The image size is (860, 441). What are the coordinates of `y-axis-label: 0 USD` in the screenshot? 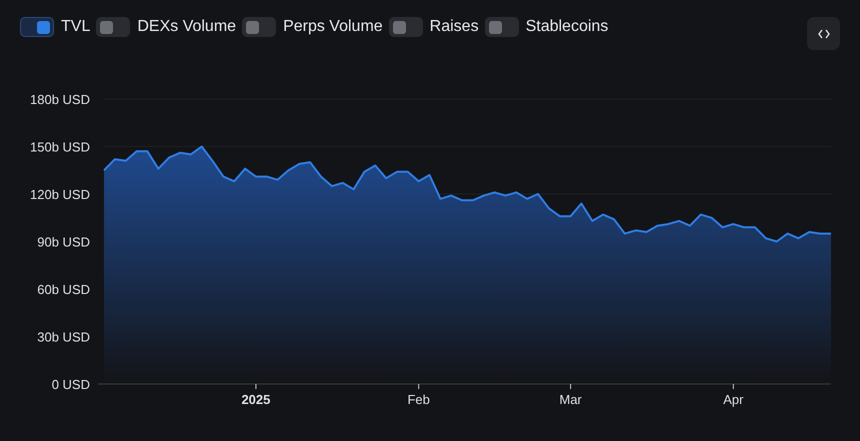 It's located at (71, 384).